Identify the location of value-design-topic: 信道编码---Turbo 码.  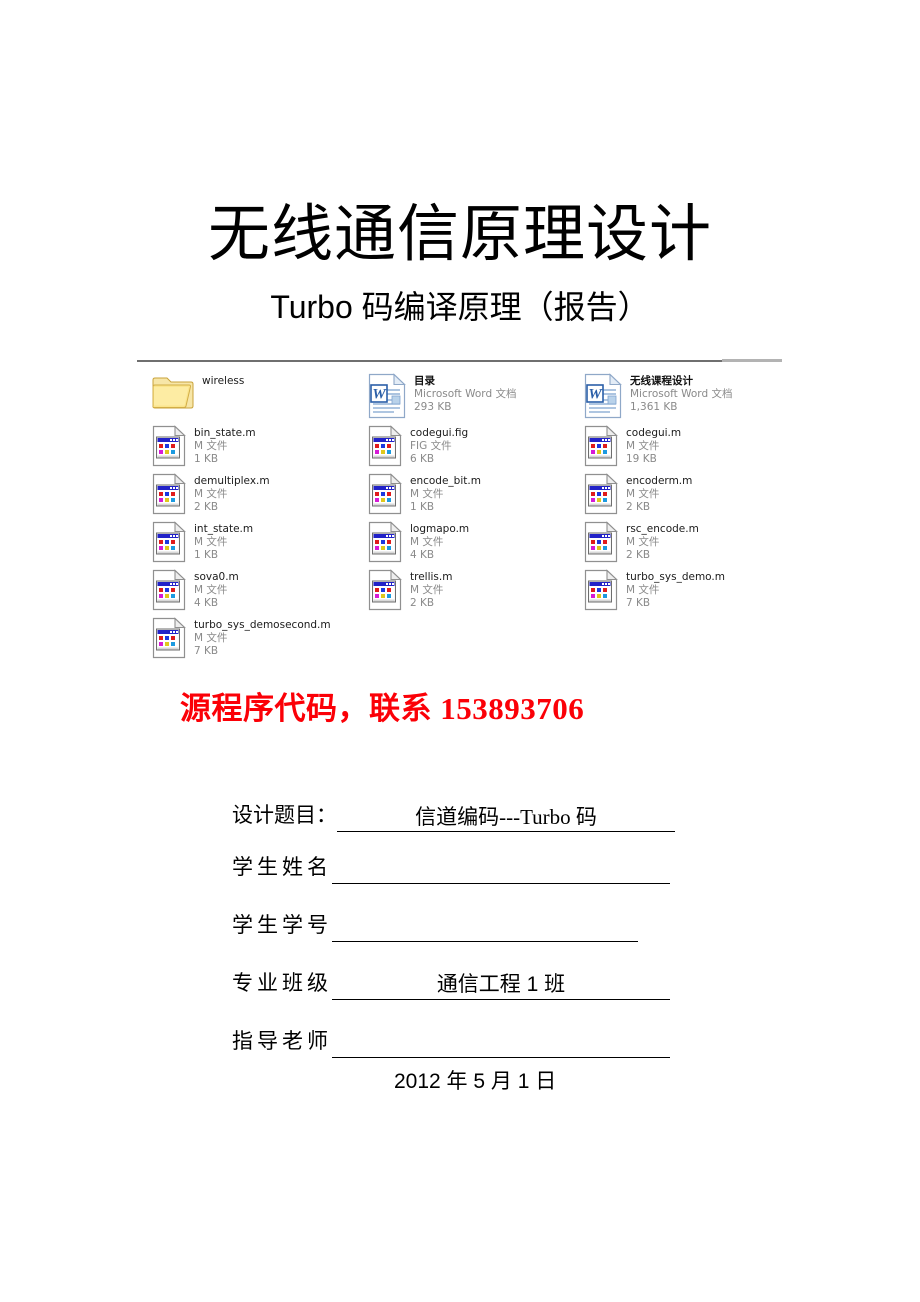
(506, 816).